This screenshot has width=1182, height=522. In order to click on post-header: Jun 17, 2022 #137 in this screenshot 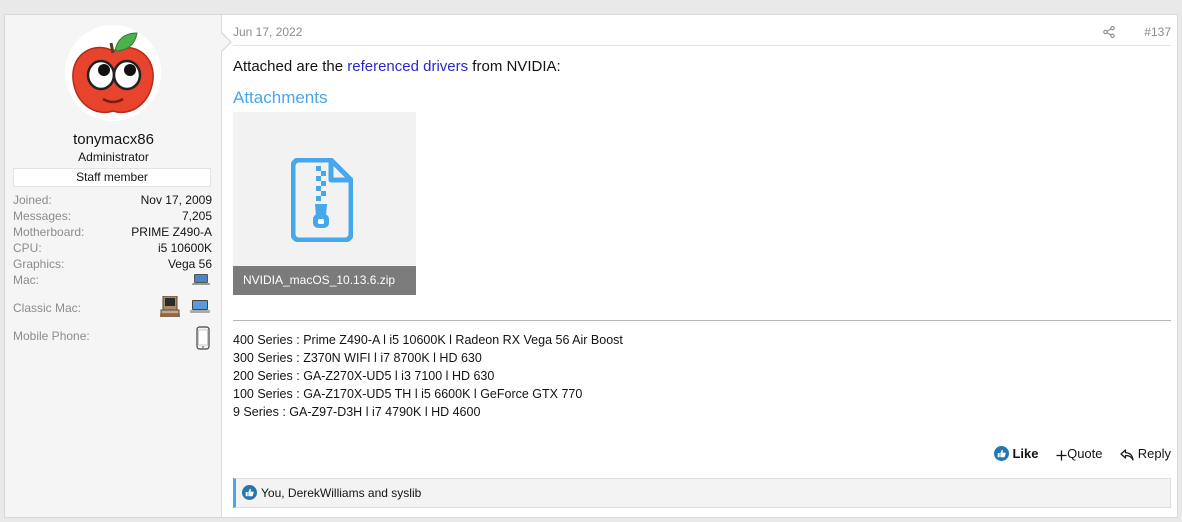, I will do `click(702, 35)`.